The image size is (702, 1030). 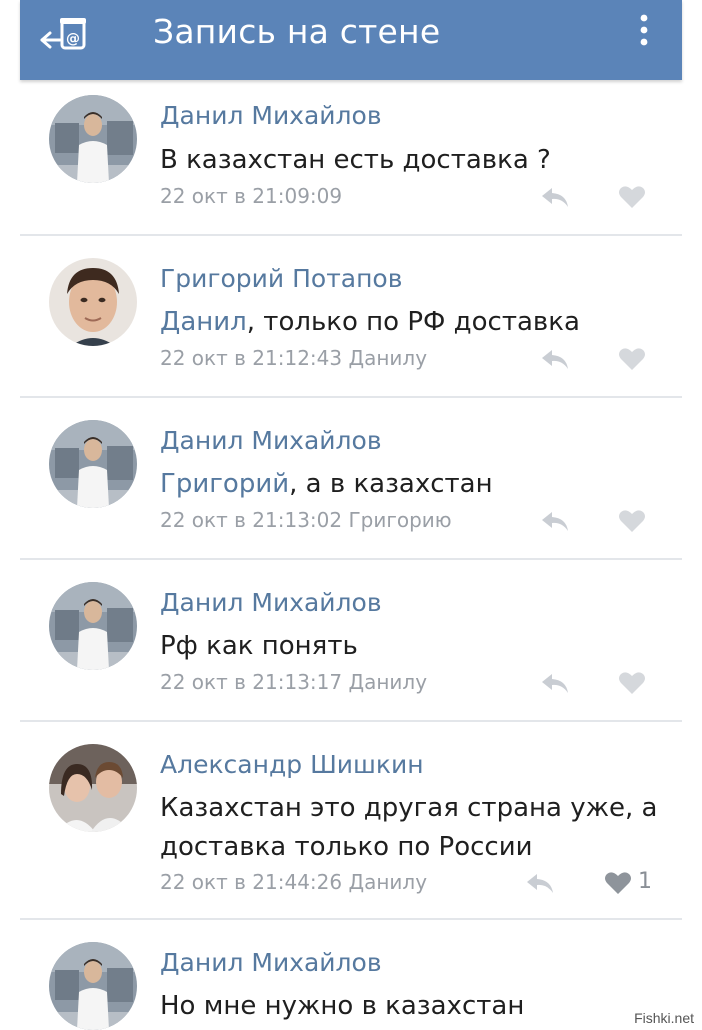 What do you see at coordinates (251, 882) in the screenshot?
I see `comment-timestamp: 22 окт в 21:44:26` at bounding box center [251, 882].